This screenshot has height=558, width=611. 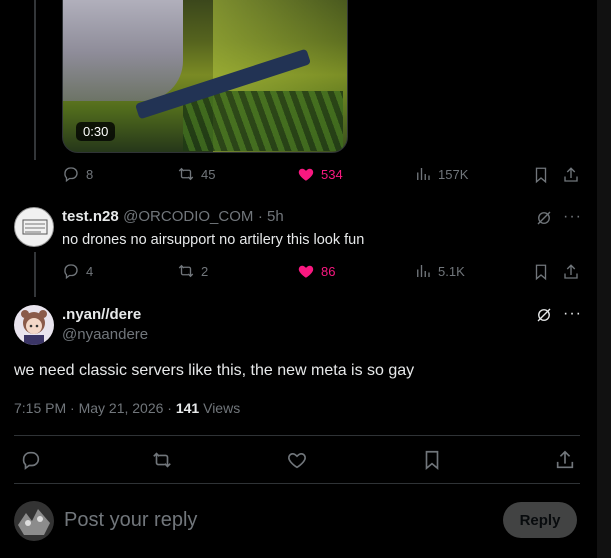 I want to click on thread-line-reply, so click(x=35, y=274).